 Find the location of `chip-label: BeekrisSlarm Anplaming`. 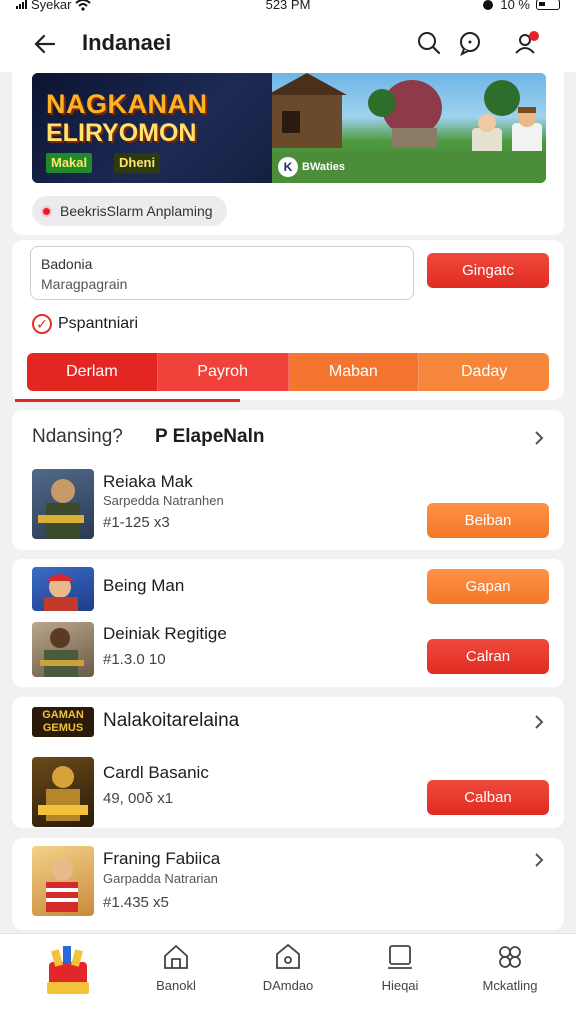

chip-label: BeekrisSlarm Anplaming is located at coordinates (136, 211).